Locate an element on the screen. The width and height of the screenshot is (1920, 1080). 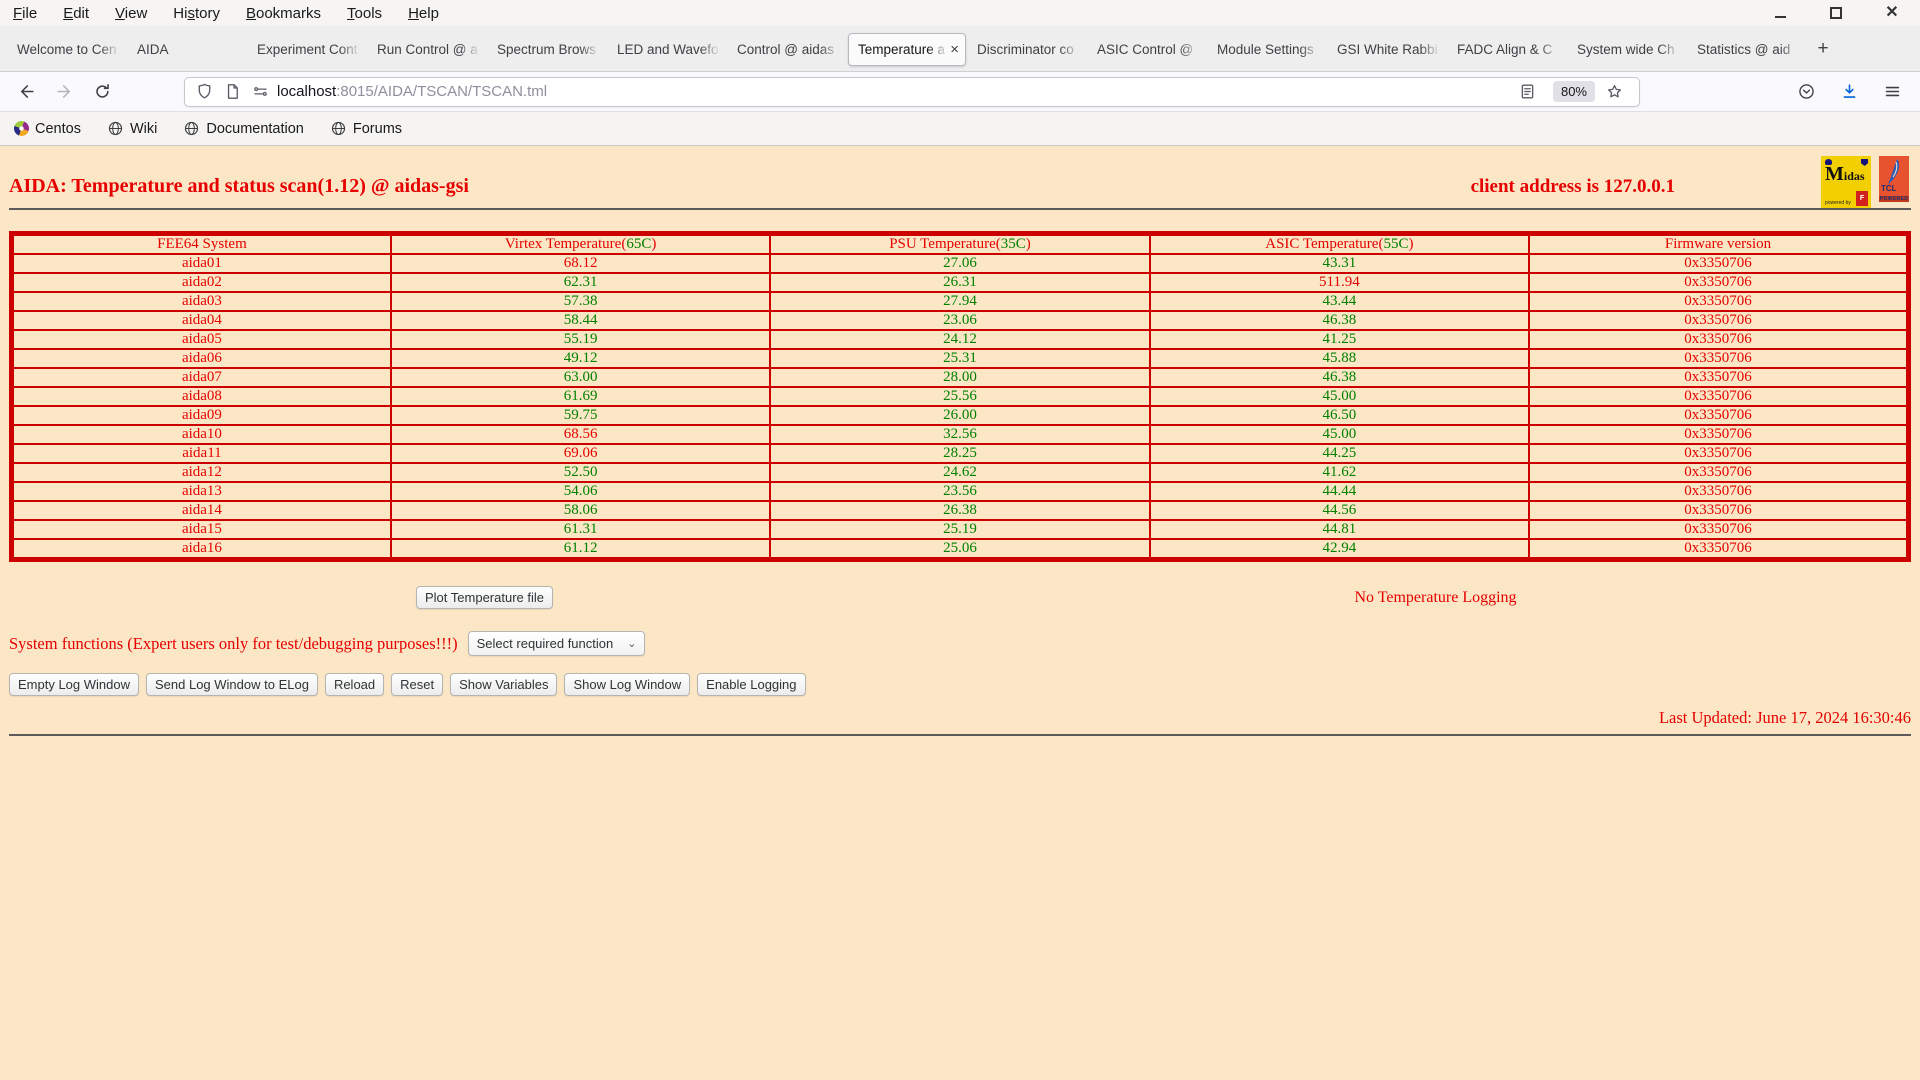
connection-icon is located at coordinates (260, 92).